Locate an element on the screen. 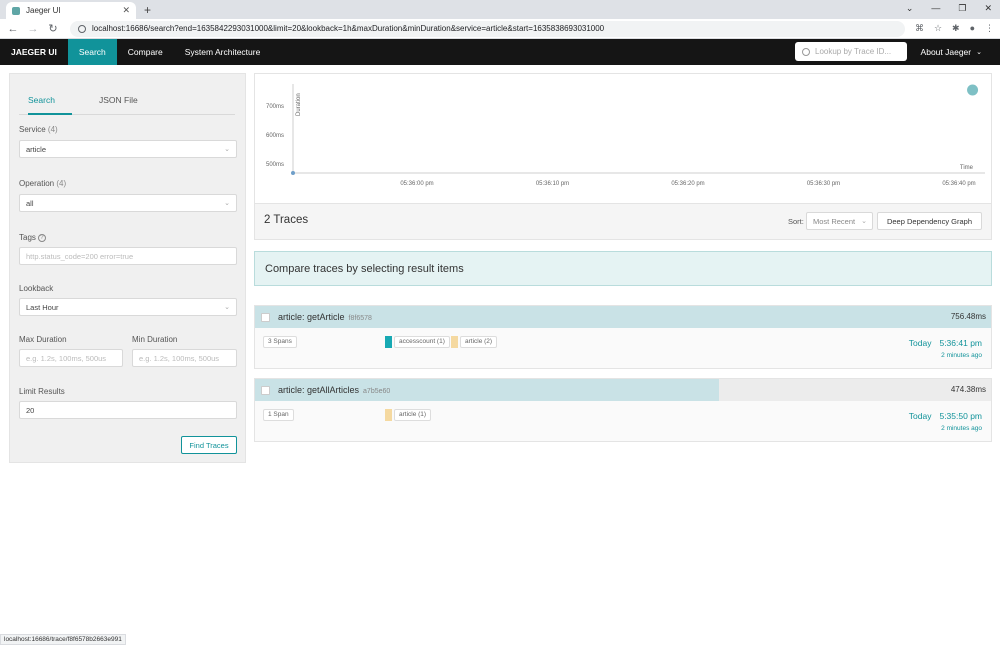 Image resolution: width=1000 pixels, height=645 pixels. extensions-icon: ✱ is located at coordinates (956, 28).